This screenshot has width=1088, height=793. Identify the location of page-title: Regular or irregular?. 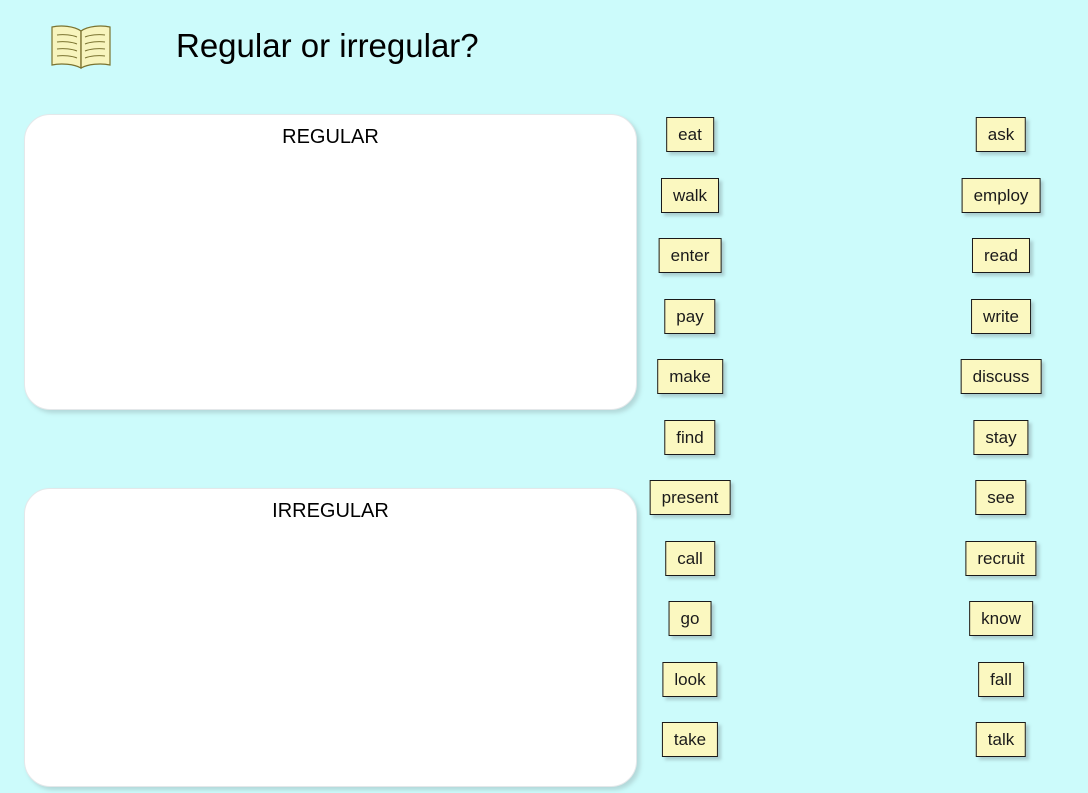
(327, 45).